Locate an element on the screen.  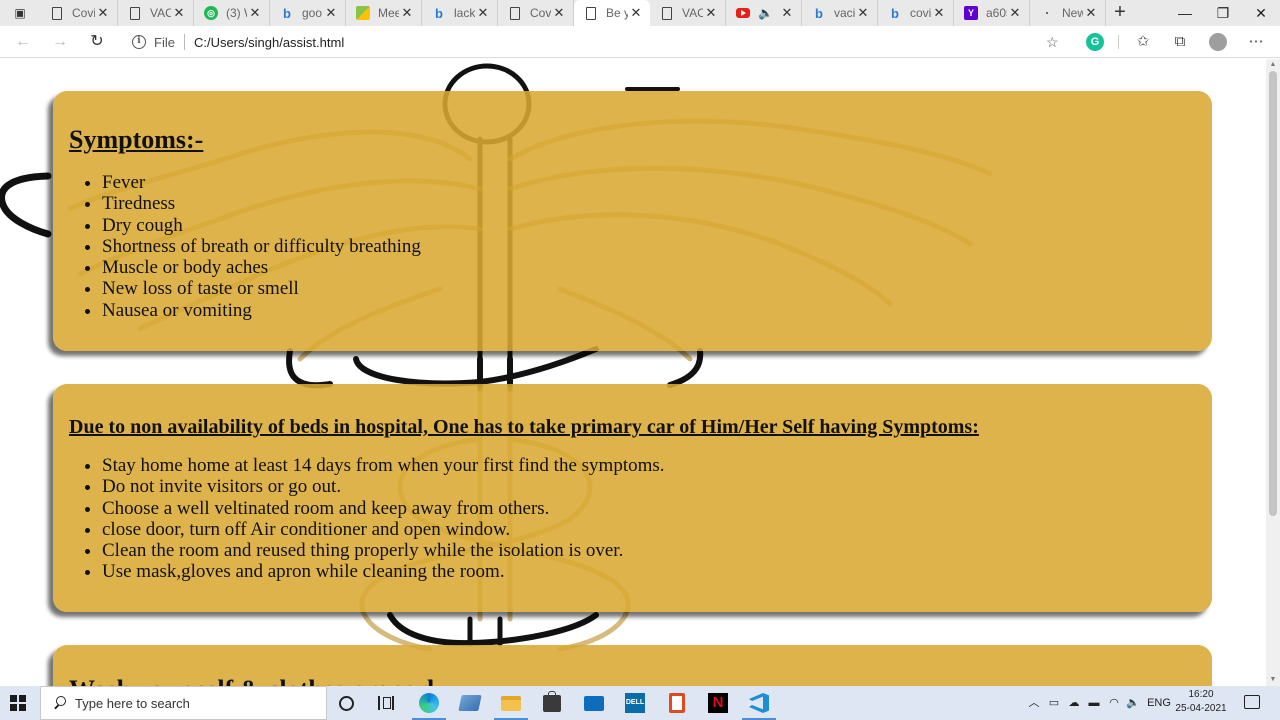
maps-icon is located at coordinates (363, 13).